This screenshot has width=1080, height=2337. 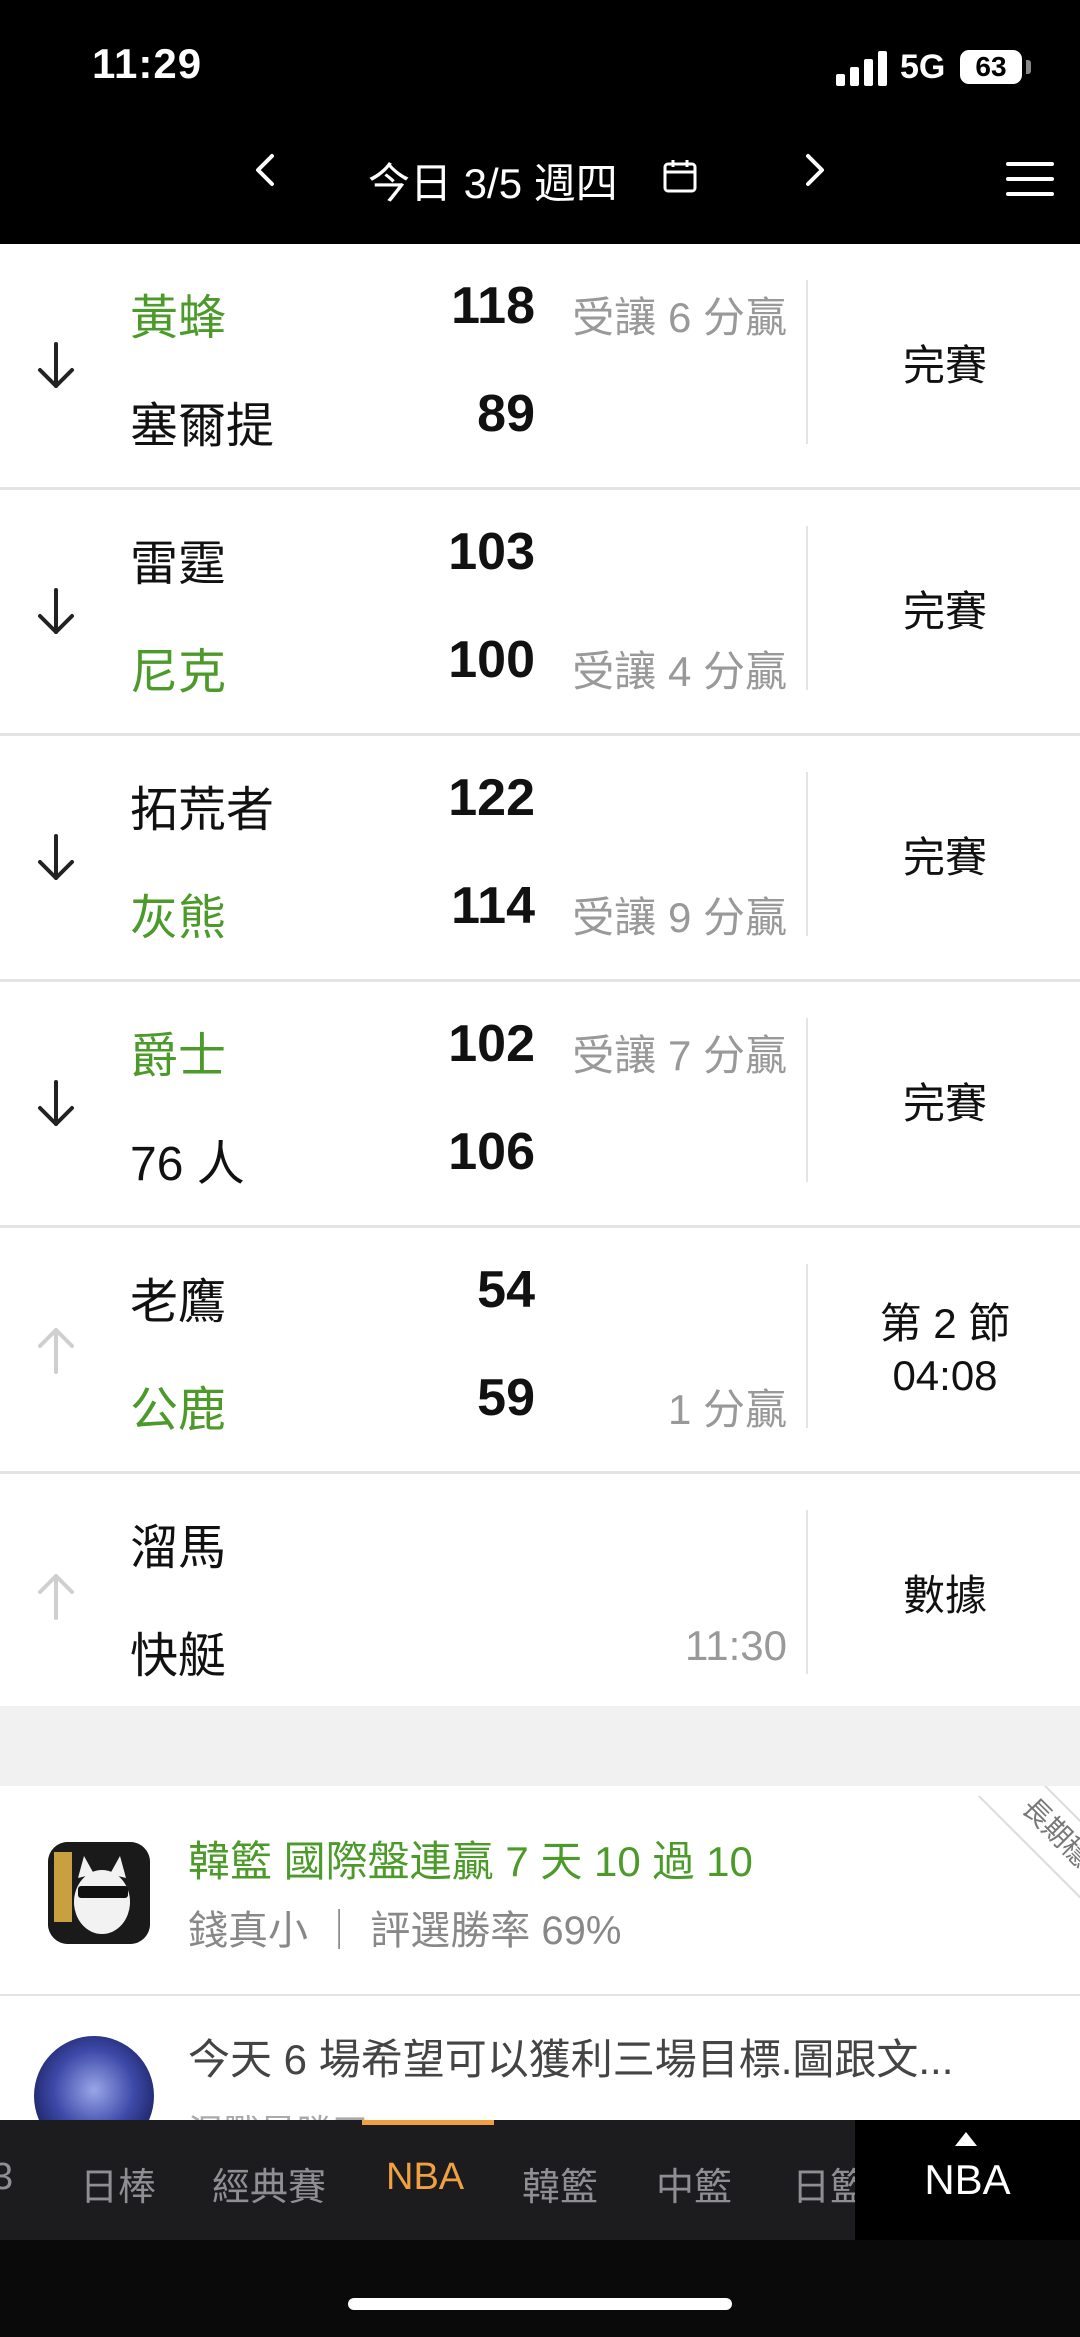 What do you see at coordinates (540, 367) in the screenshot?
I see `game-row: 黃蜂 118 受讓 6 分贏 塞爾提 89 完賽` at bounding box center [540, 367].